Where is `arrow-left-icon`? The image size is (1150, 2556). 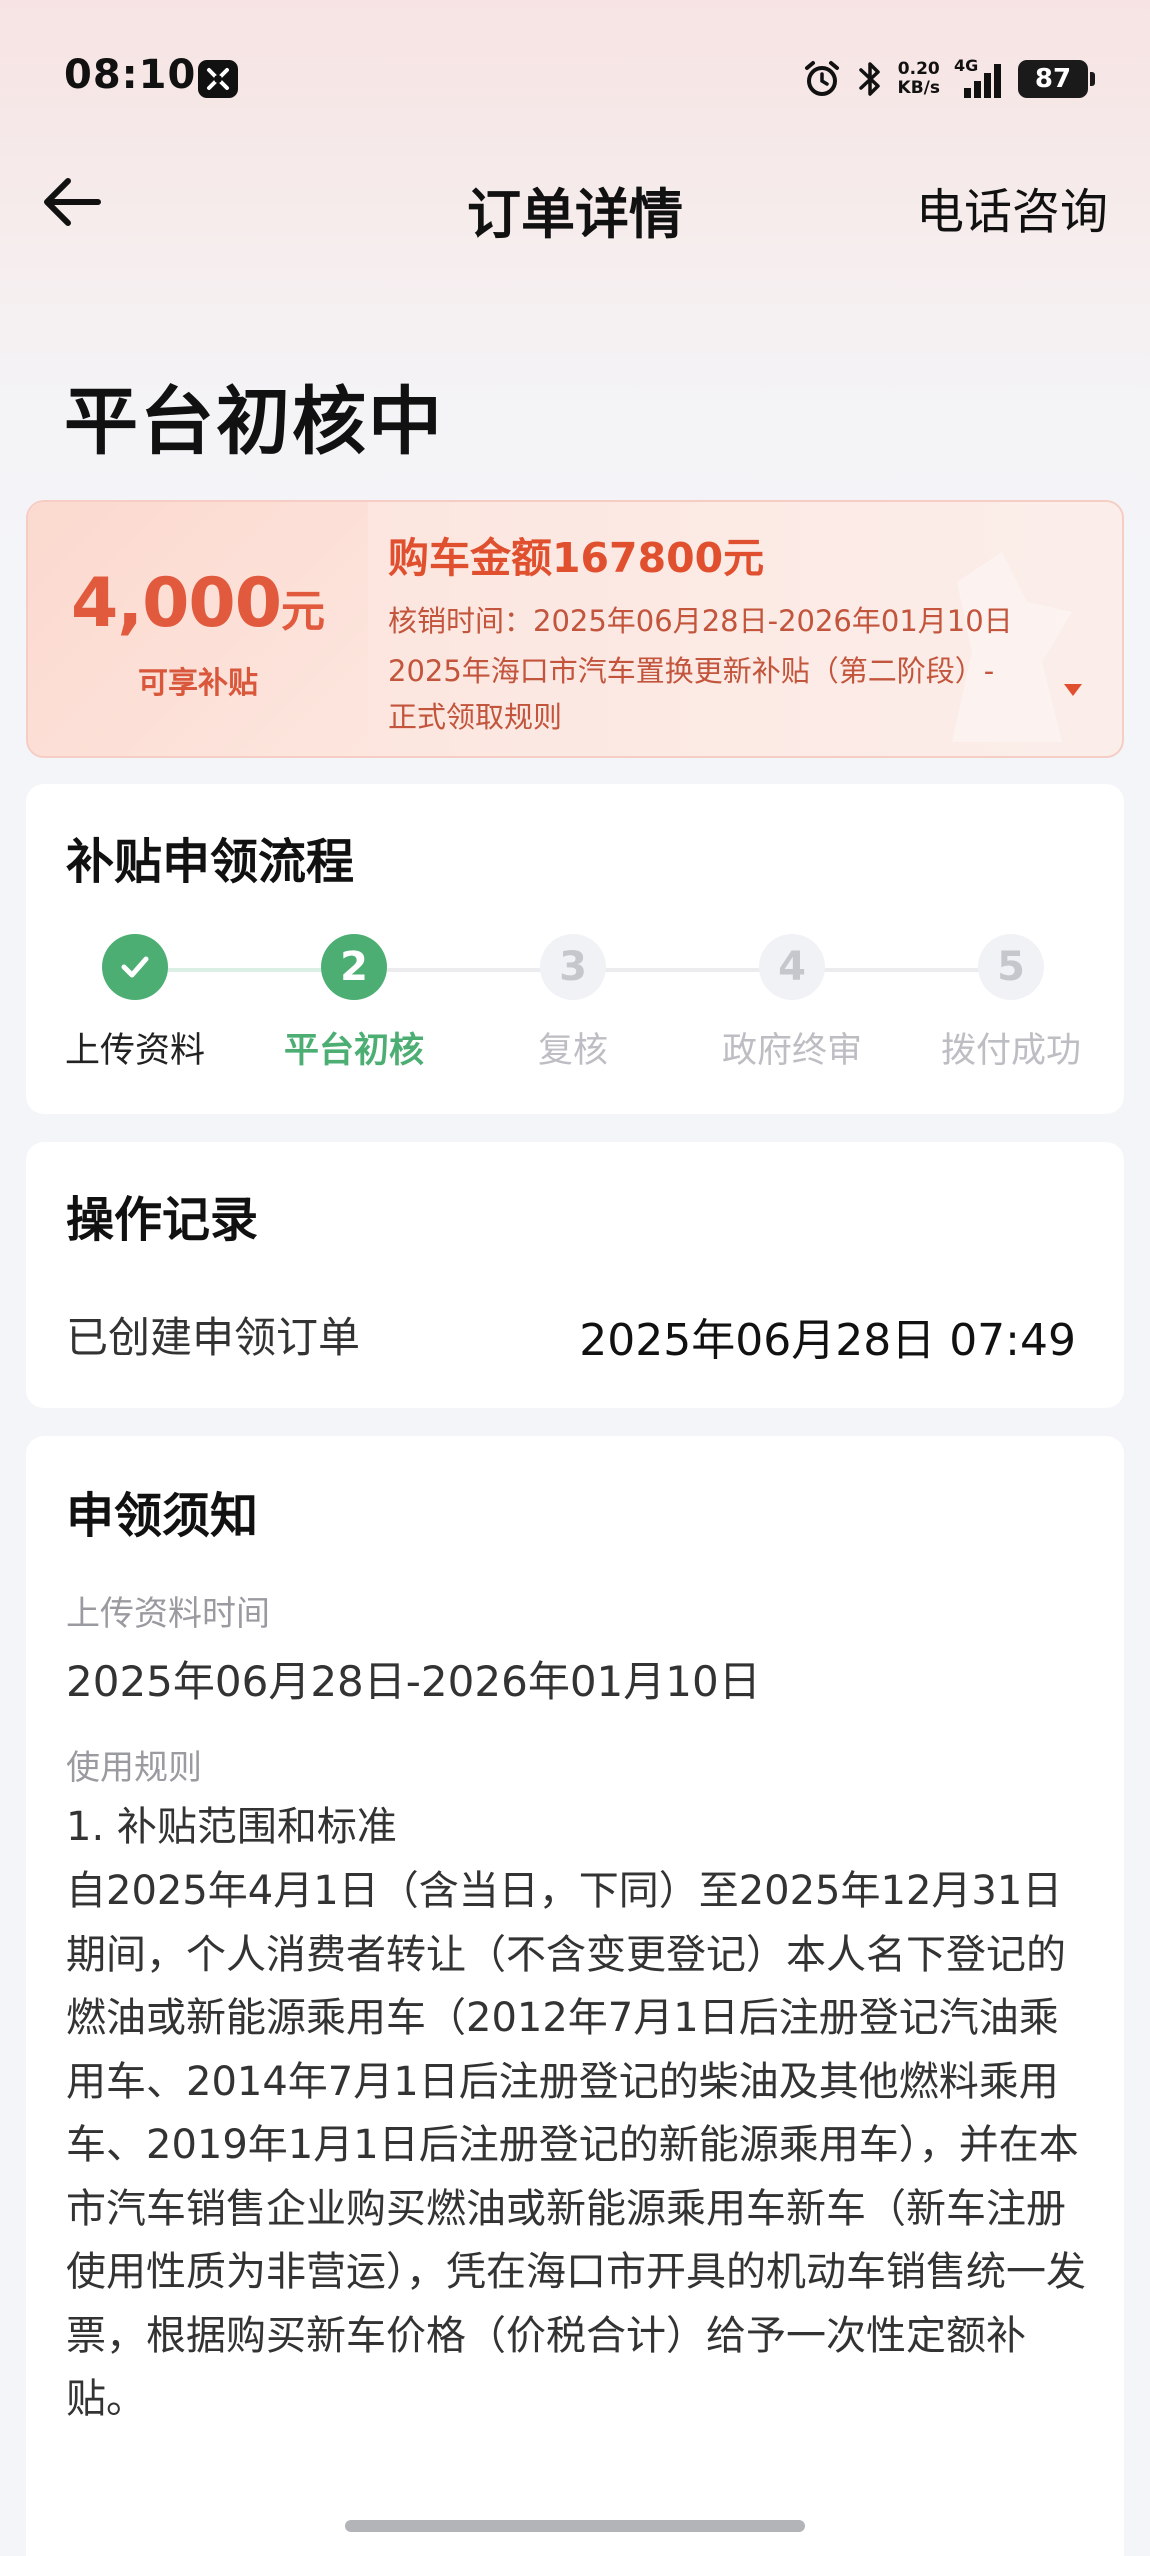 arrow-left-icon is located at coordinates (72, 202).